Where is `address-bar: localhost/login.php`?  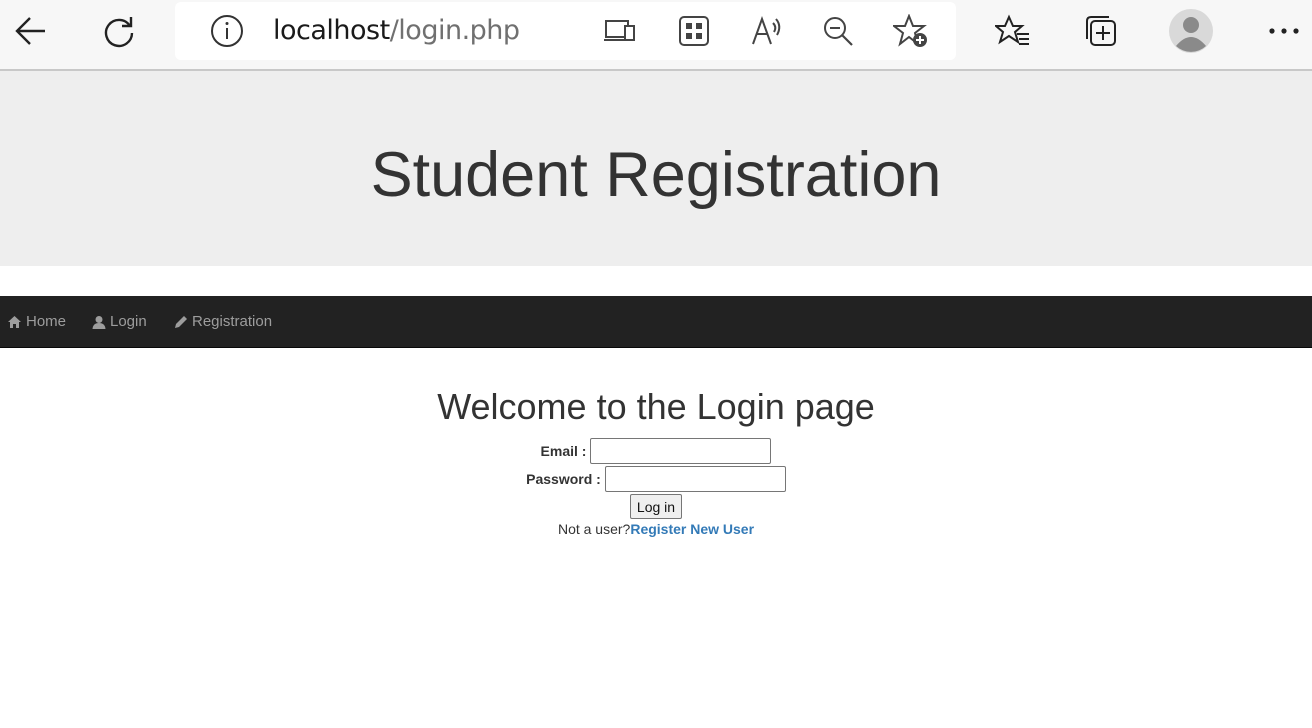 address-bar: localhost/login.php is located at coordinates (565, 31).